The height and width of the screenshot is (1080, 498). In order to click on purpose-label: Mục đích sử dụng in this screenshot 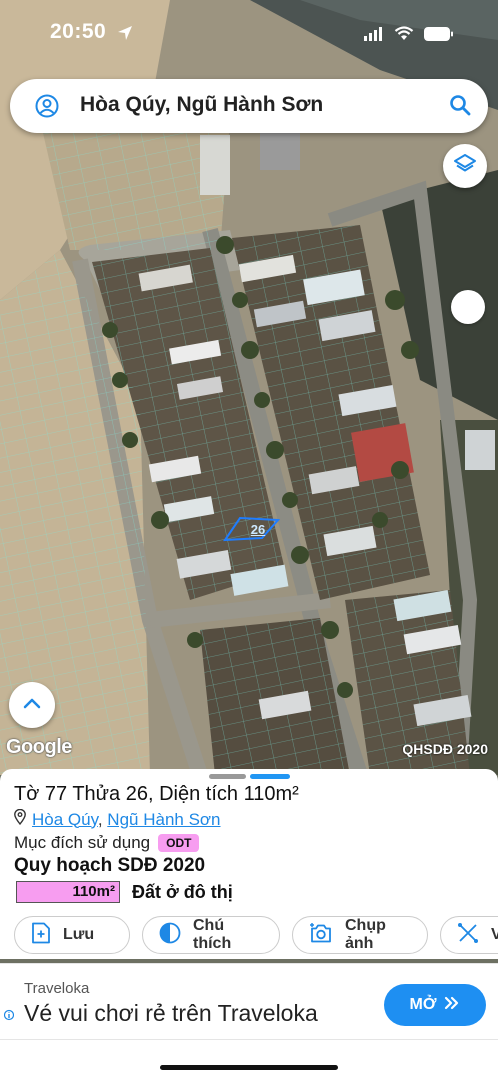, I will do `click(82, 842)`.